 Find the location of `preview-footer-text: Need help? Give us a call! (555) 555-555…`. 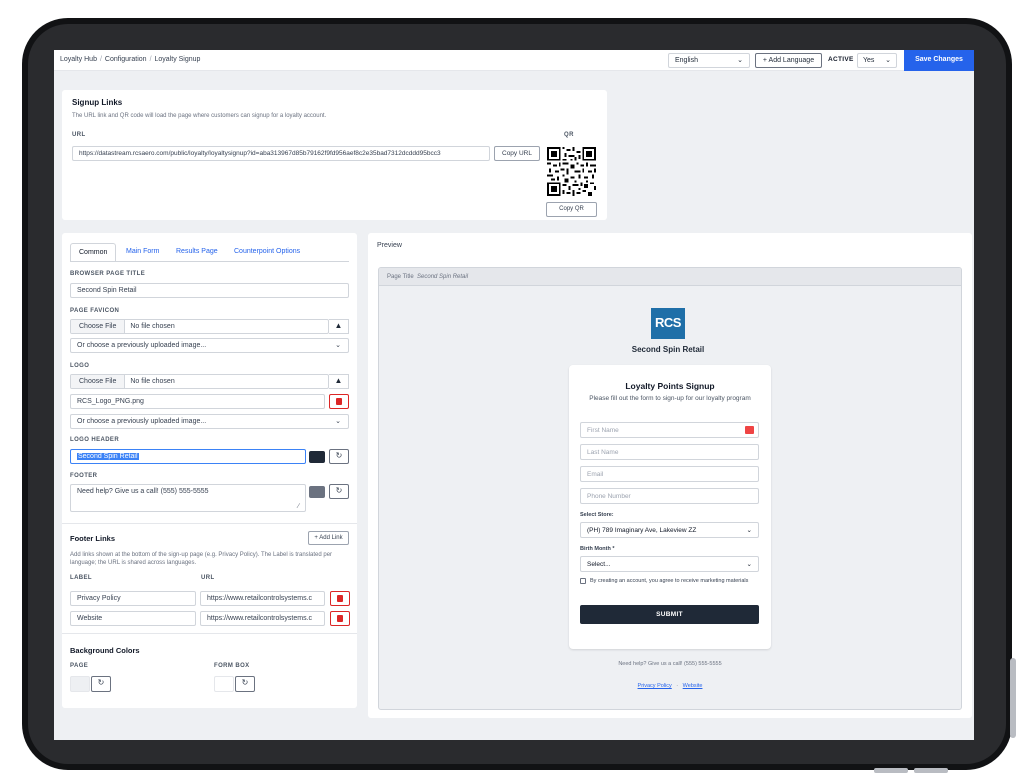

preview-footer-text: Need help? Give us a call! (555) 555-555… is located at coordinates (670, 664).